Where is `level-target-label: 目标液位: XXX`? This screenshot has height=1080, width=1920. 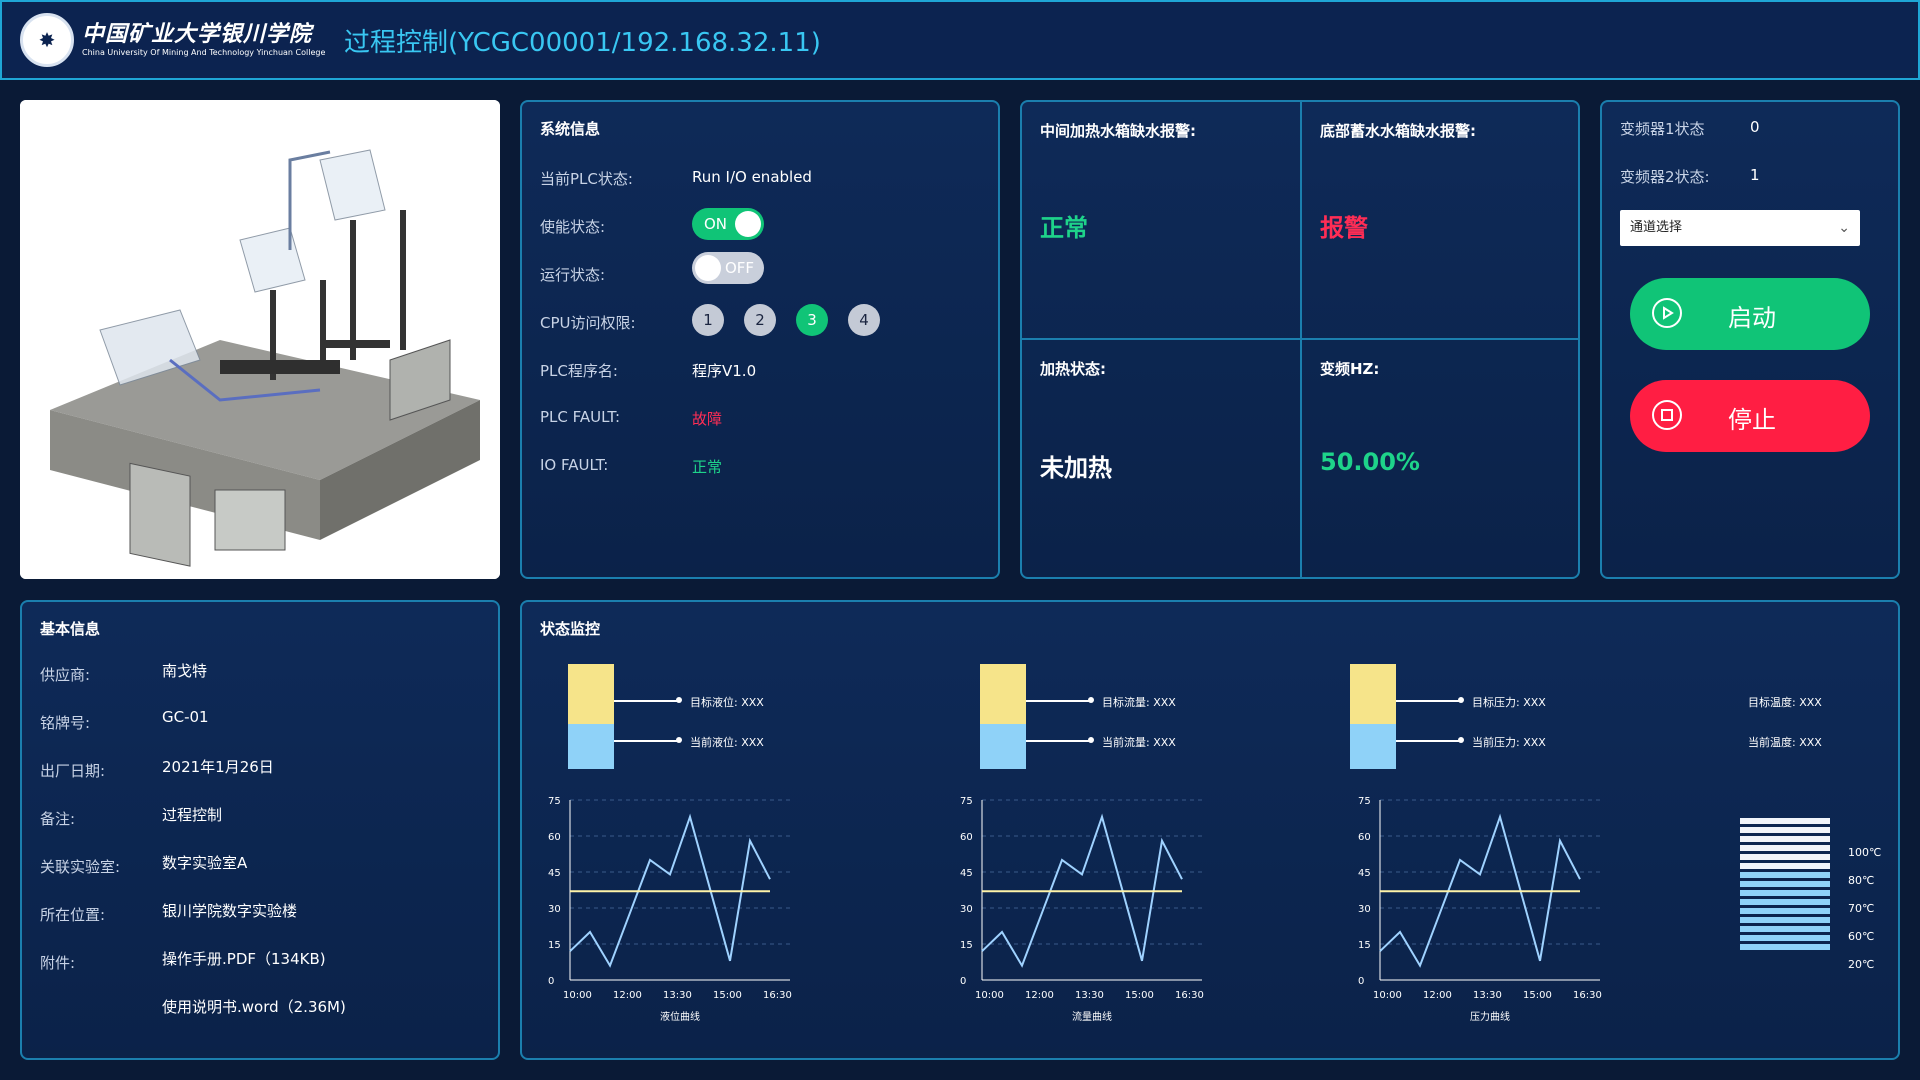
level-target-label: 目标液位: XXX is located at coordinates (727, 702).